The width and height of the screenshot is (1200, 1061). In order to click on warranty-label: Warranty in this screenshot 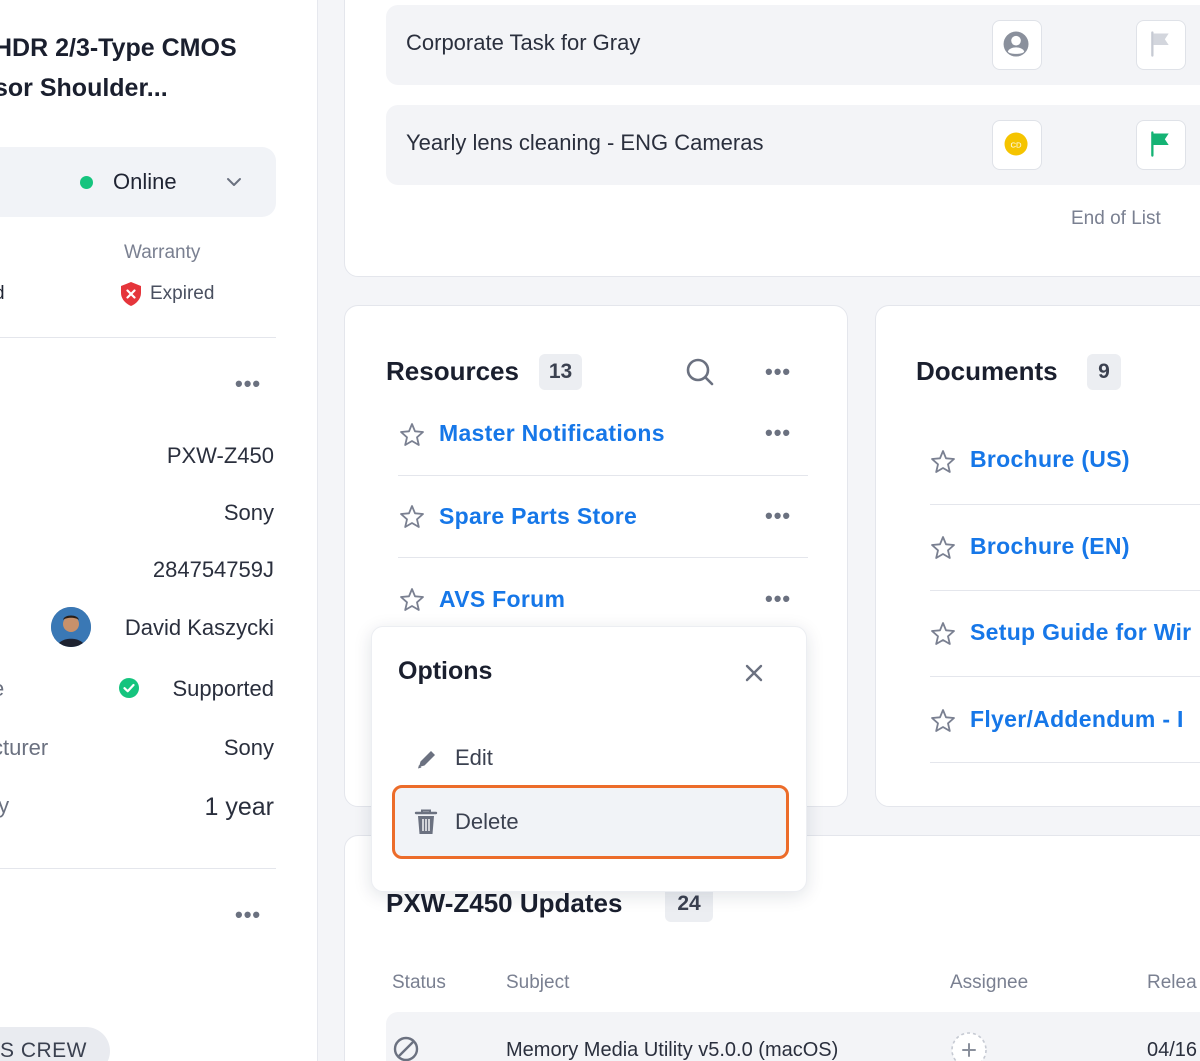, I will do `click(162, 252)`.